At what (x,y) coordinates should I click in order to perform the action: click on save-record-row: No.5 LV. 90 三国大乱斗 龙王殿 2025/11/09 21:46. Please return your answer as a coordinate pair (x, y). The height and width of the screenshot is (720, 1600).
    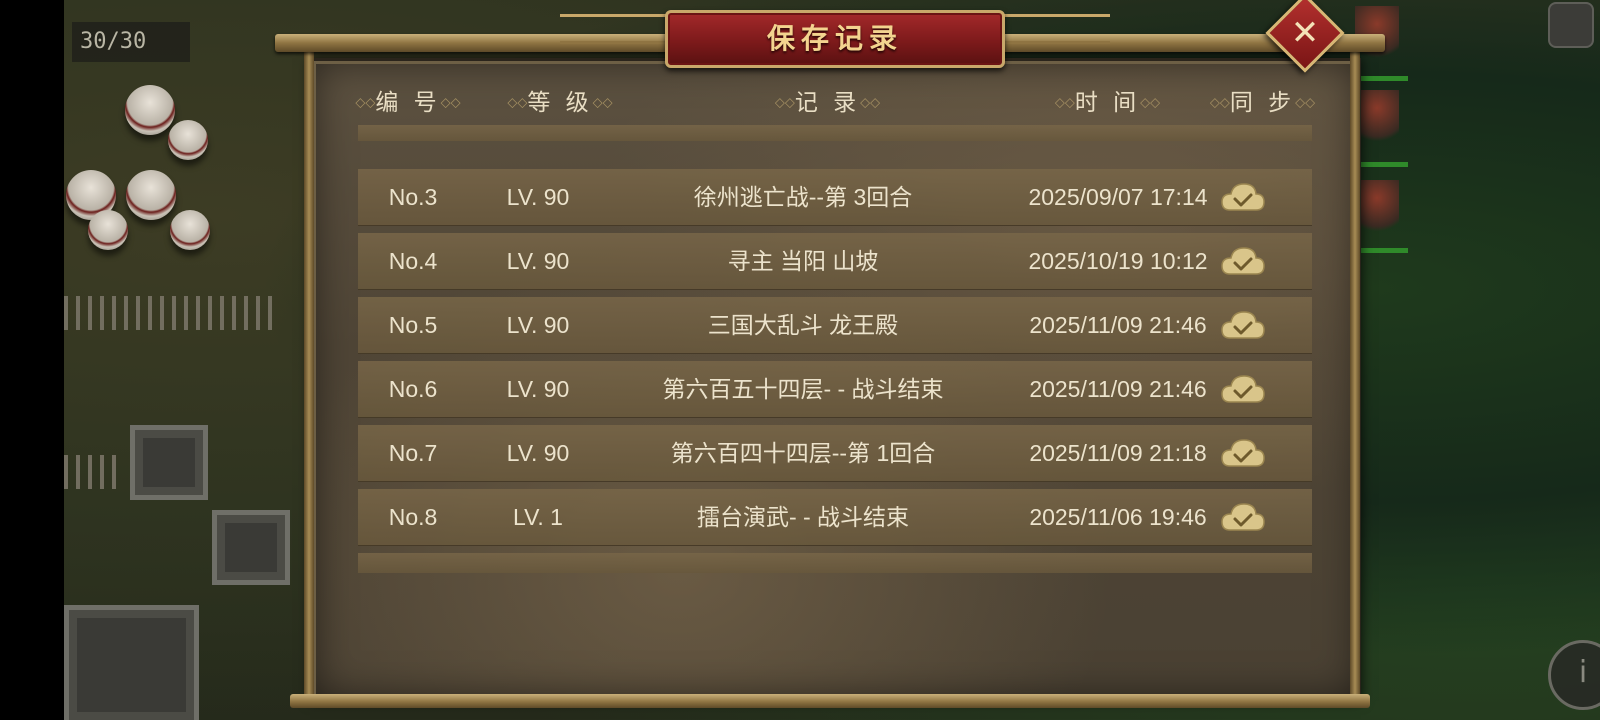
    Looking at the image, I should click on (835, 325).